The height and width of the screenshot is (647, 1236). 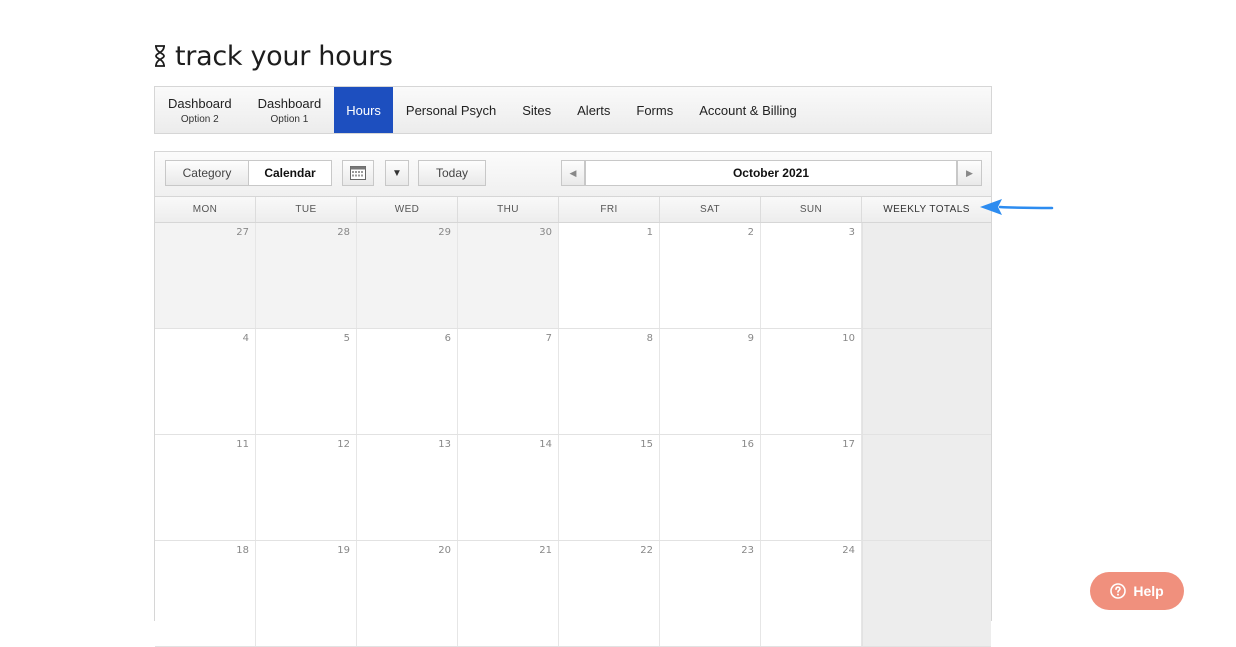 What do you see at coordinates (926, 209) in the screenshot?
I see `weekly-totals-header: WEEKLY TOTALS` at bounding box center [926, 209].